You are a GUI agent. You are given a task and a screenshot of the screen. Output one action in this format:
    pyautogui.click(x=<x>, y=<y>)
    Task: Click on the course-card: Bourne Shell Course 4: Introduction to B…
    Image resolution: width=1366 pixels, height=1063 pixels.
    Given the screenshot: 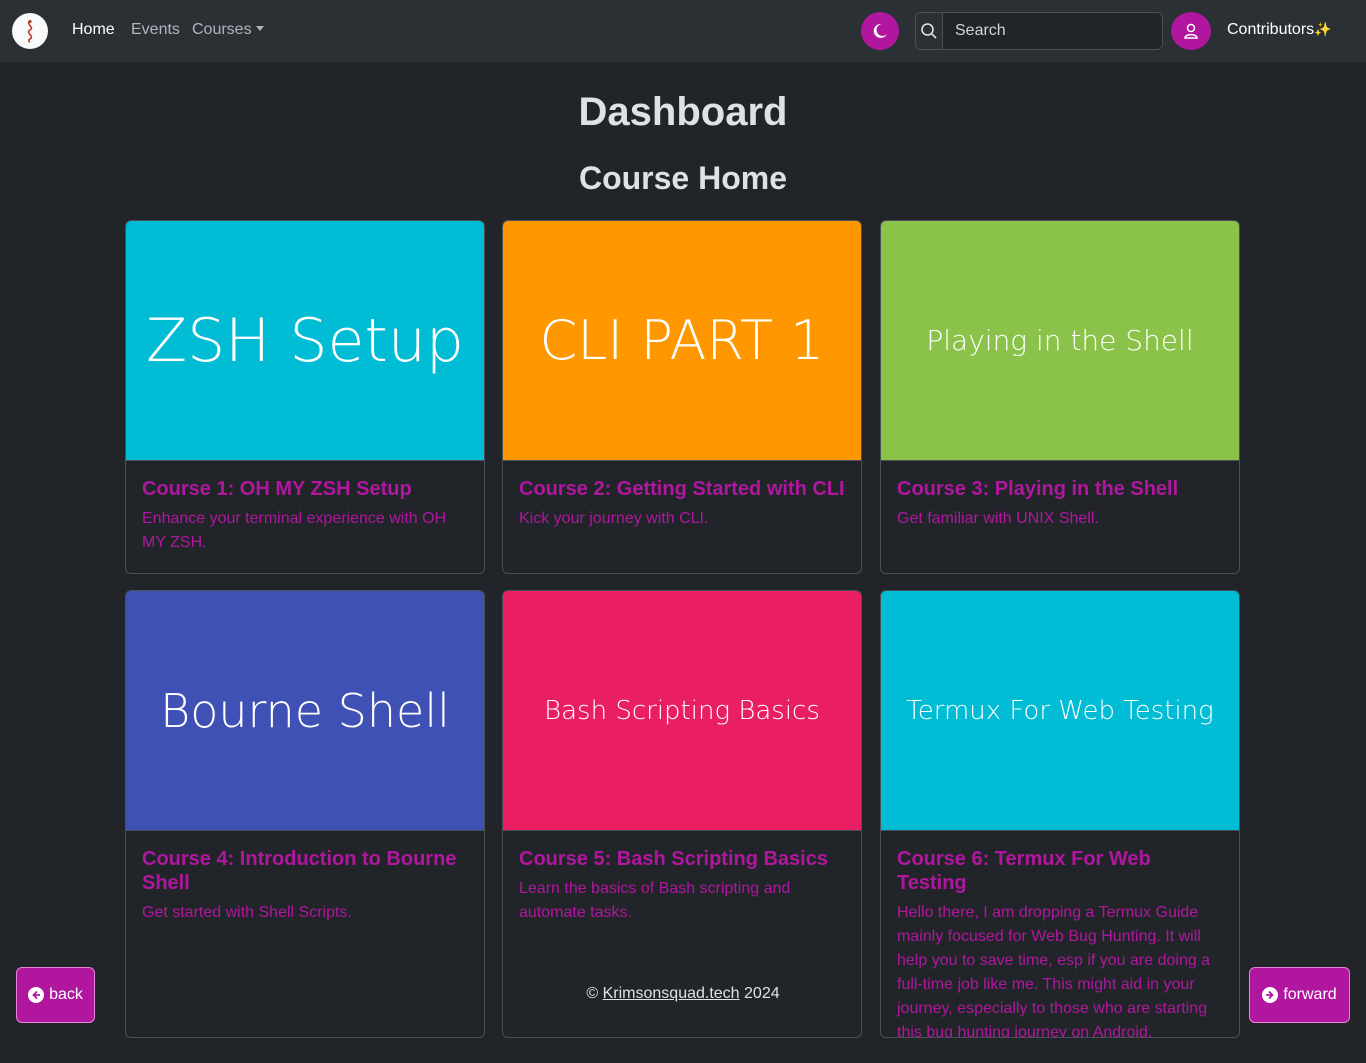 What is the action you would take?
    pyautogui.click(x=305, y=814)
    